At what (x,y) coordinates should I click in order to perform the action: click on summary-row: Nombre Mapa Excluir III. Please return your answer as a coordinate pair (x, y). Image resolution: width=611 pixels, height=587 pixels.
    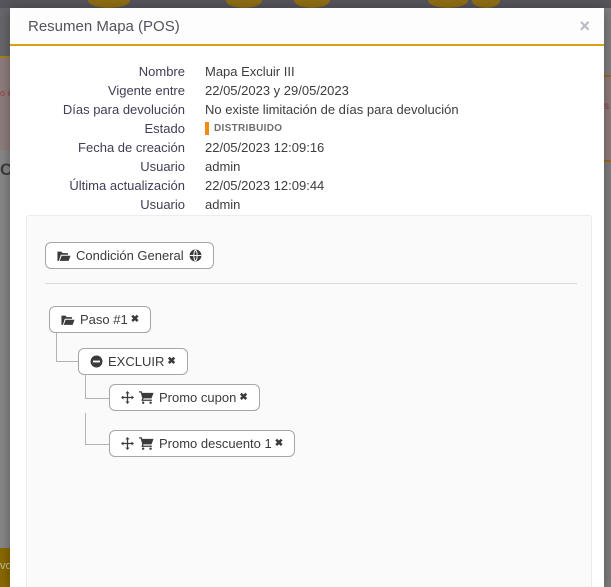
    Looking at the image, I should click on (307, 71).